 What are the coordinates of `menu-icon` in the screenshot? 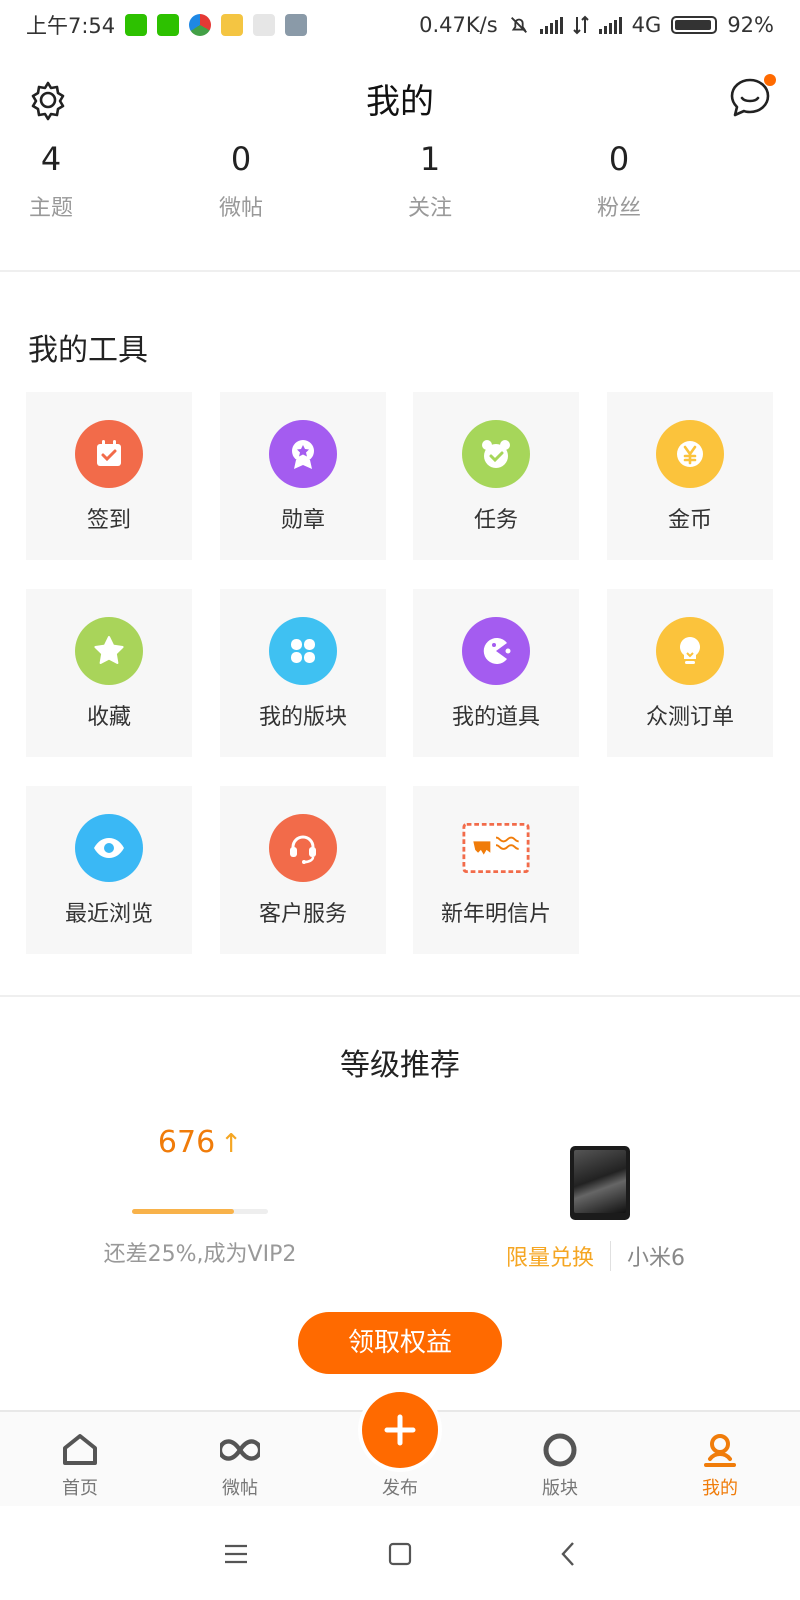 It's located at (236, 1554).